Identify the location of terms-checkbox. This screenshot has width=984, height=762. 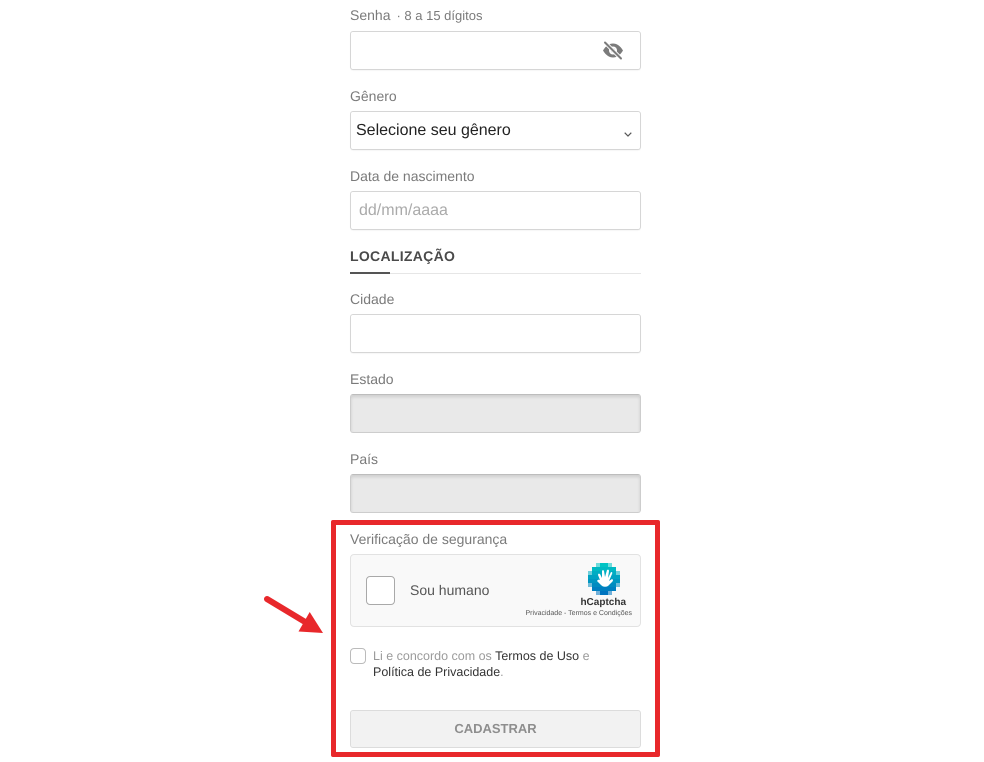
(358, 656).